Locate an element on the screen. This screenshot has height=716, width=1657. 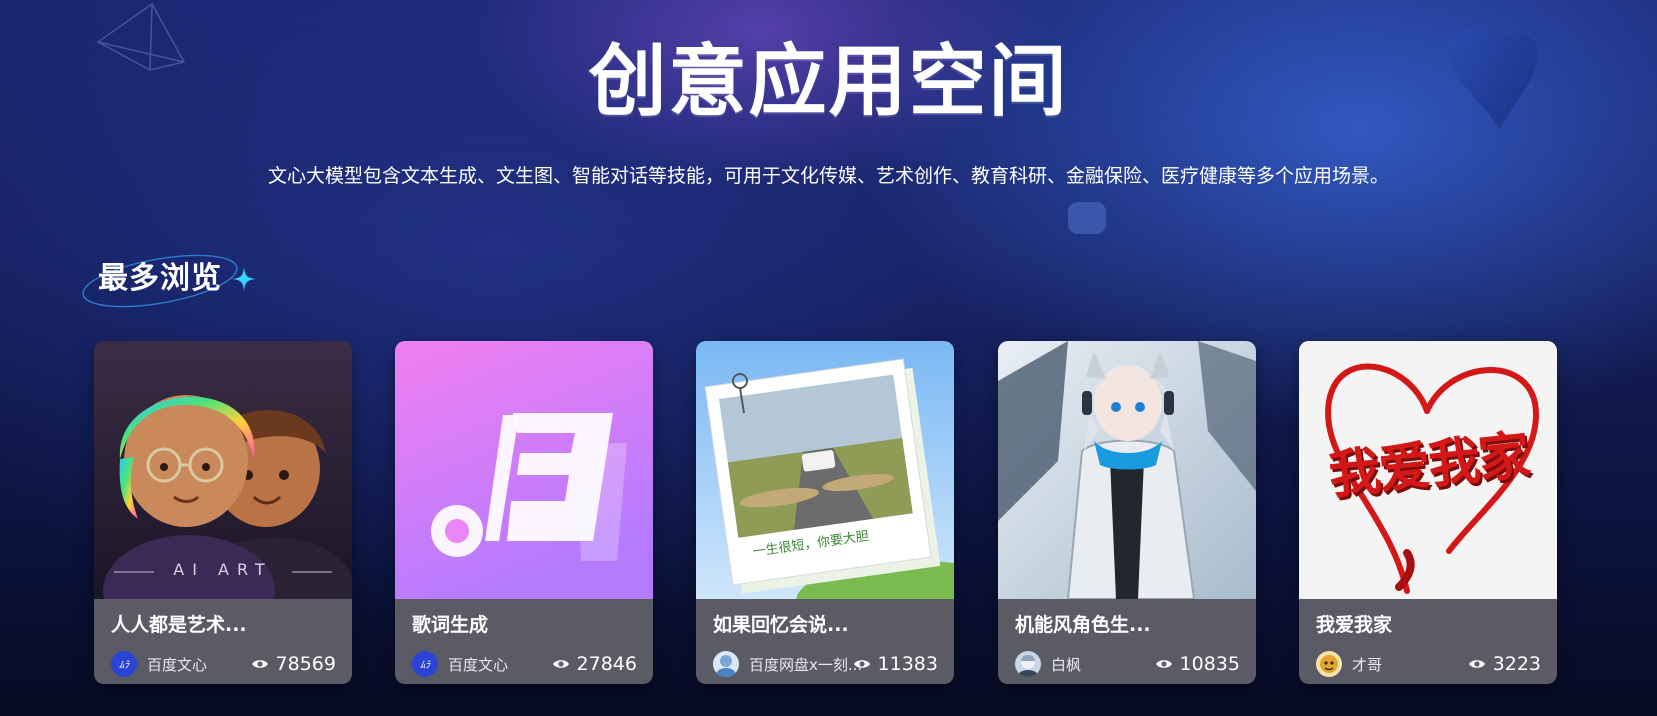
view-count-group: 78569 is located at coordinates (293, 664).